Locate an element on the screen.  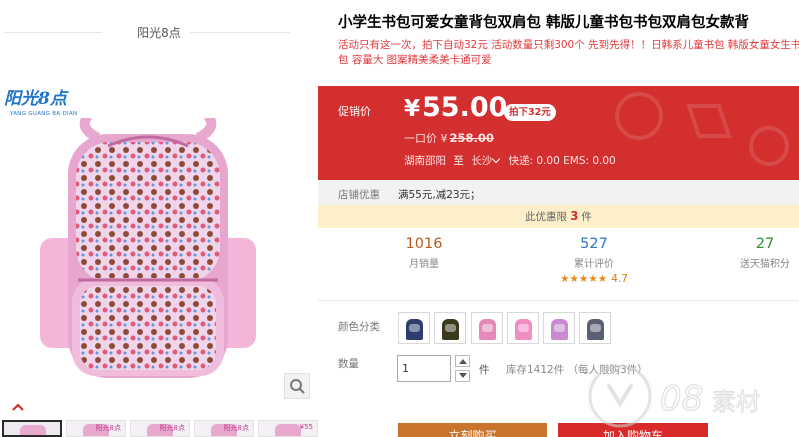
brand-header: 阳光8点 is located at coordinates (159, 32).